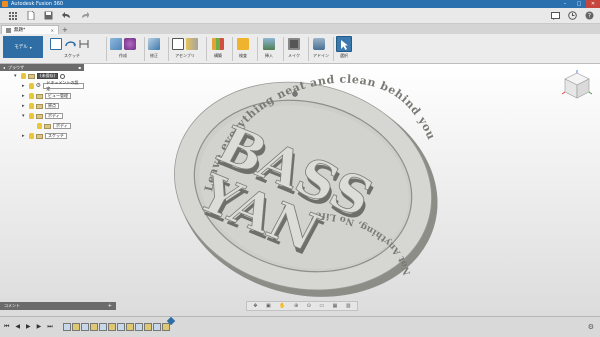 The height and width of the screenshot is (337, 600). What do you see at coordinates (84, 44) in the screenshot?
I see `line-tool-icon` at bounding box center [84, 44].